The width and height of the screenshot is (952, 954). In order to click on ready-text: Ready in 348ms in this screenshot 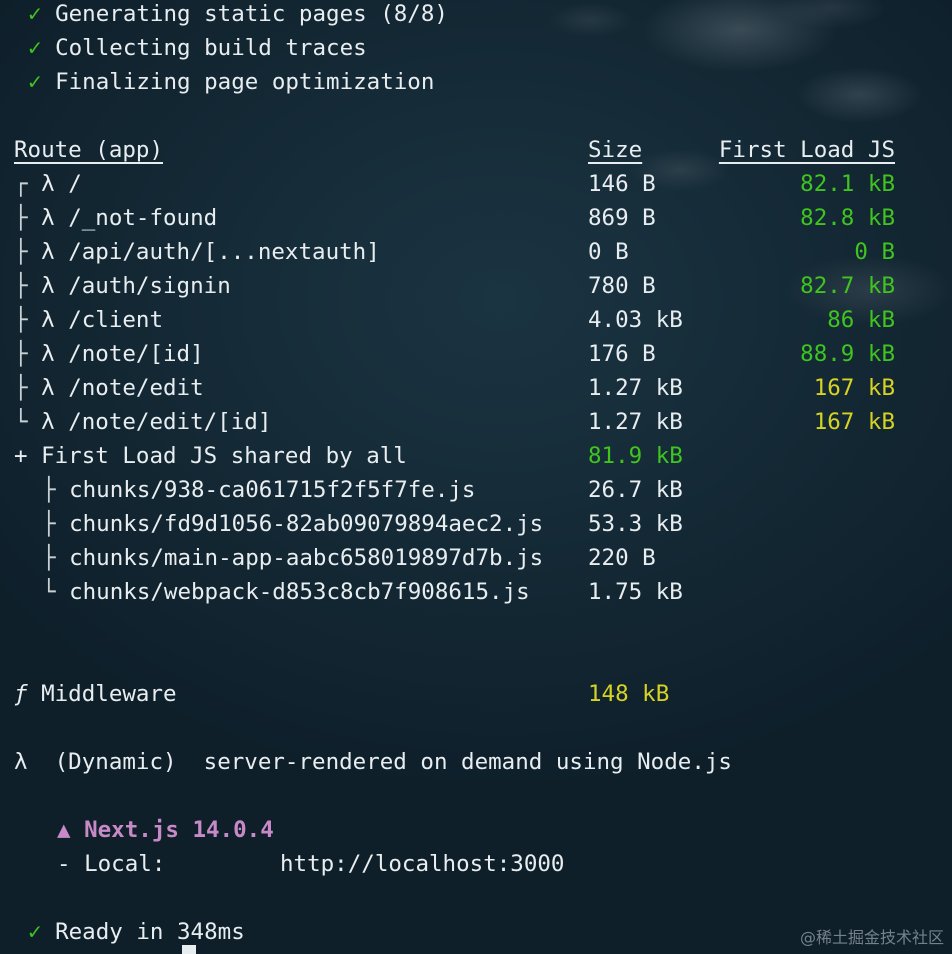, I will do `click(150, 932)`.